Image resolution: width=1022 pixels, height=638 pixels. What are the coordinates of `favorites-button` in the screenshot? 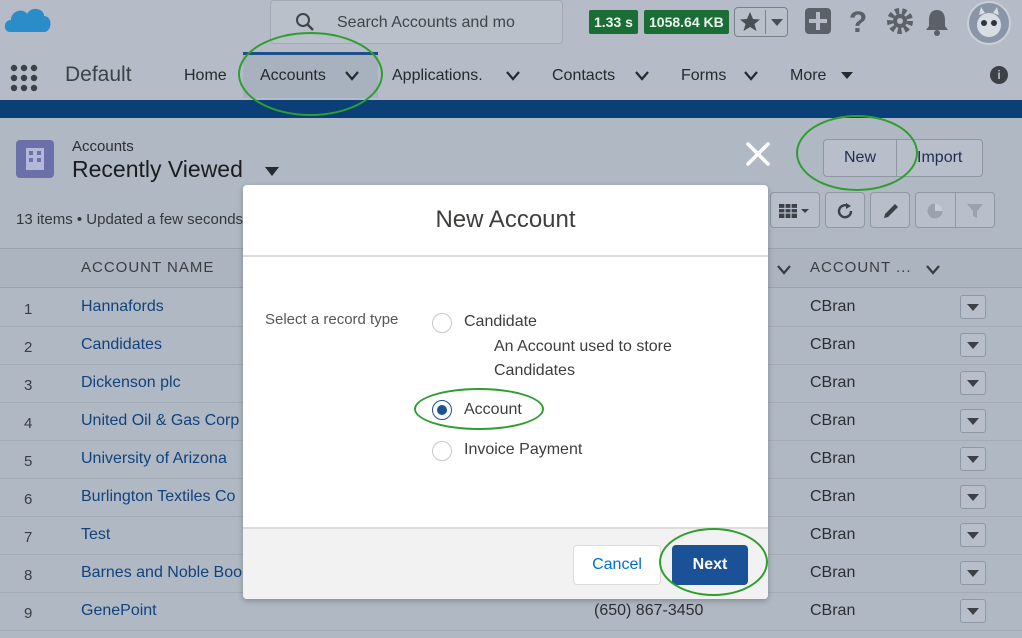 It's located at (761, 22).